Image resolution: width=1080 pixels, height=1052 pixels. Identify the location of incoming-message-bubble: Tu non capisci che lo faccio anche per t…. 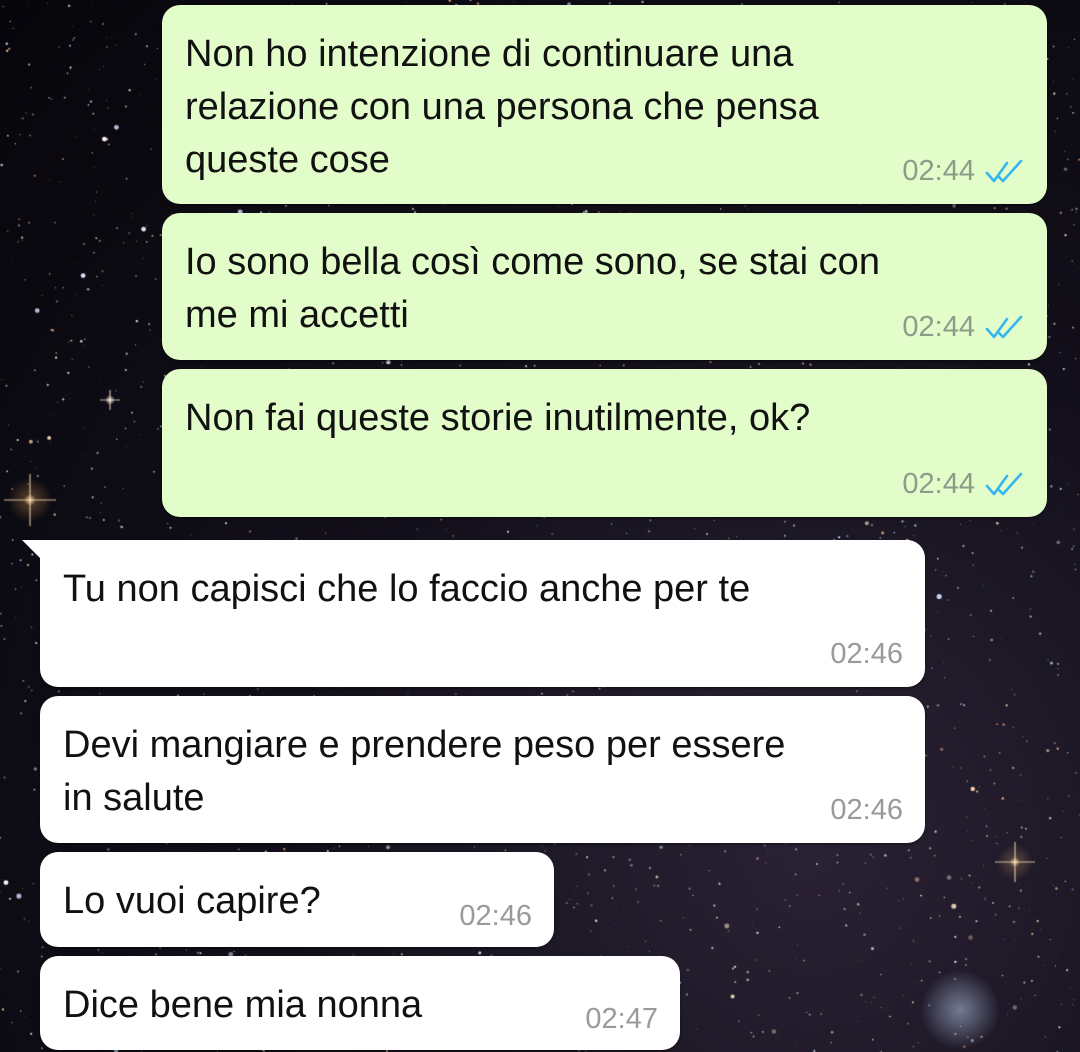
(473, 613).